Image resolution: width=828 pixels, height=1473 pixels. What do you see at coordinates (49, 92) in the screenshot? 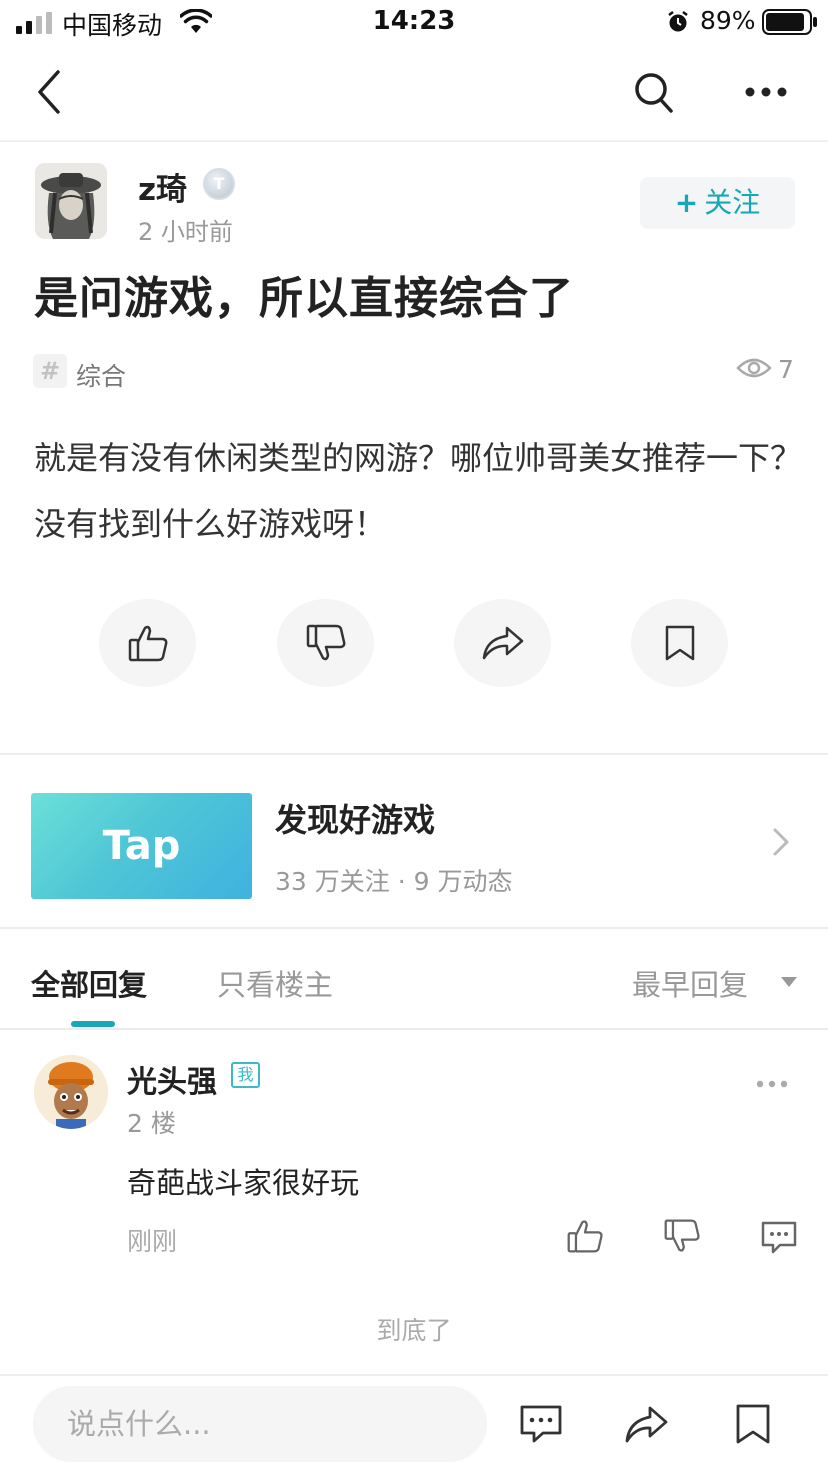
I see `chevron-left-icon` at bounding box center [49, 92].